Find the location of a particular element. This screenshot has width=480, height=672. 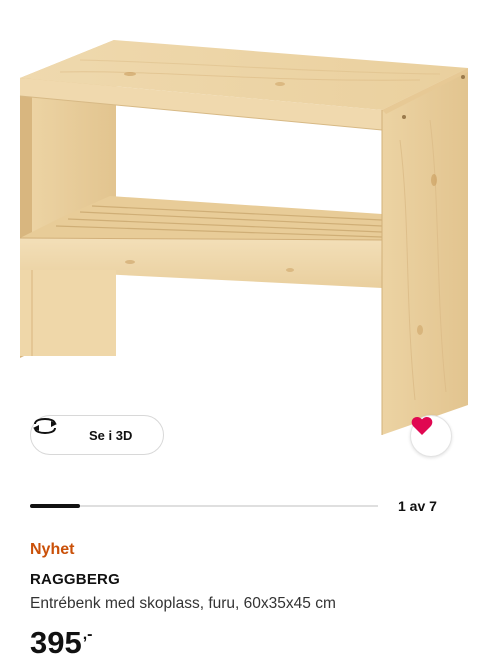

carousel-progress-track is located at coordinates (204, 506).